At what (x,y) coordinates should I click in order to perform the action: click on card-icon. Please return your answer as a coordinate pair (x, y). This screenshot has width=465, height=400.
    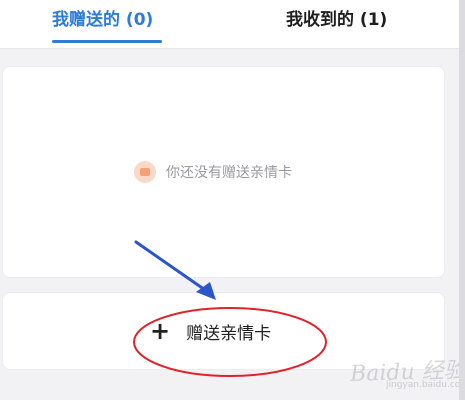
    Looking at the image, I should click on (145, 172).